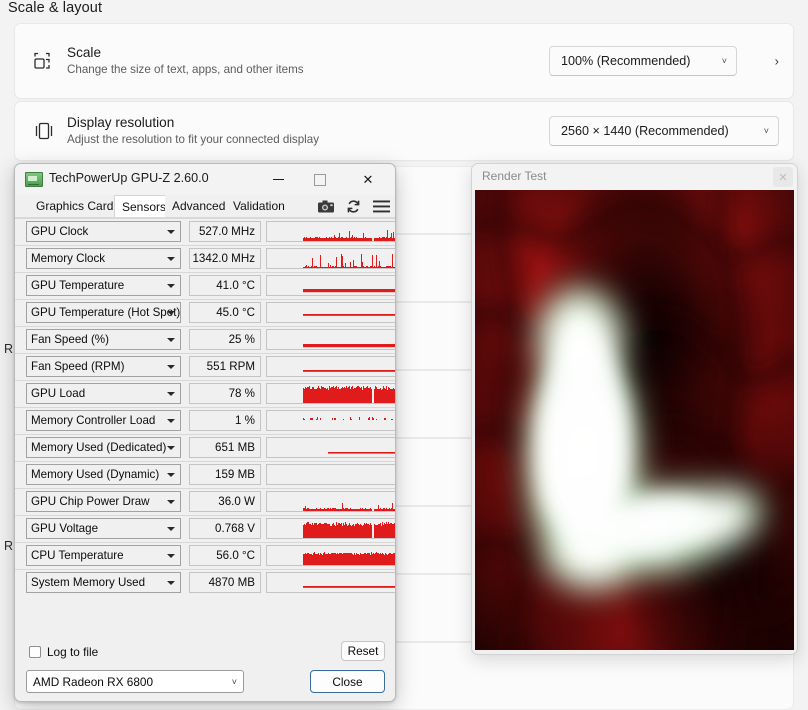  What do you see at coordinates (225, 231) in the screenshot?
I see `sensor-value: 527.0 MHz` at bounding box center [225, 231].